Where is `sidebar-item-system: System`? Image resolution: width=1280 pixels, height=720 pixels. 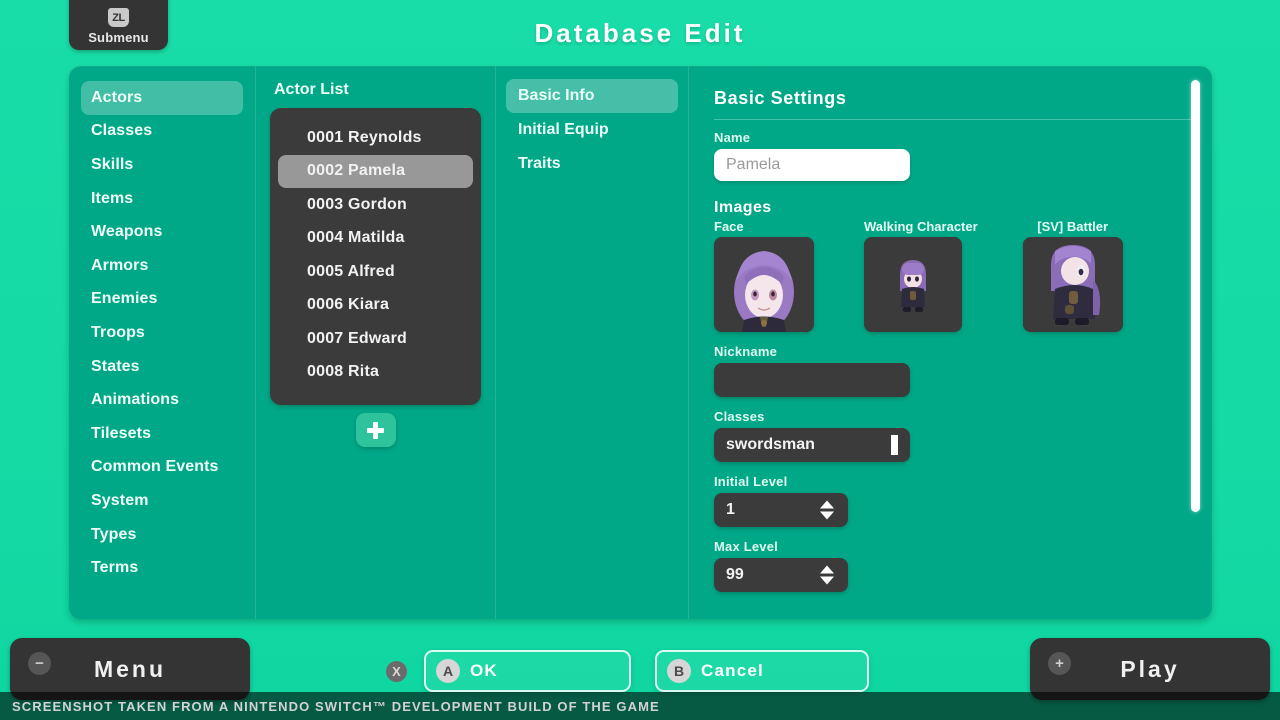 sidebar-item-system: System is located at coordinates (162, 501).